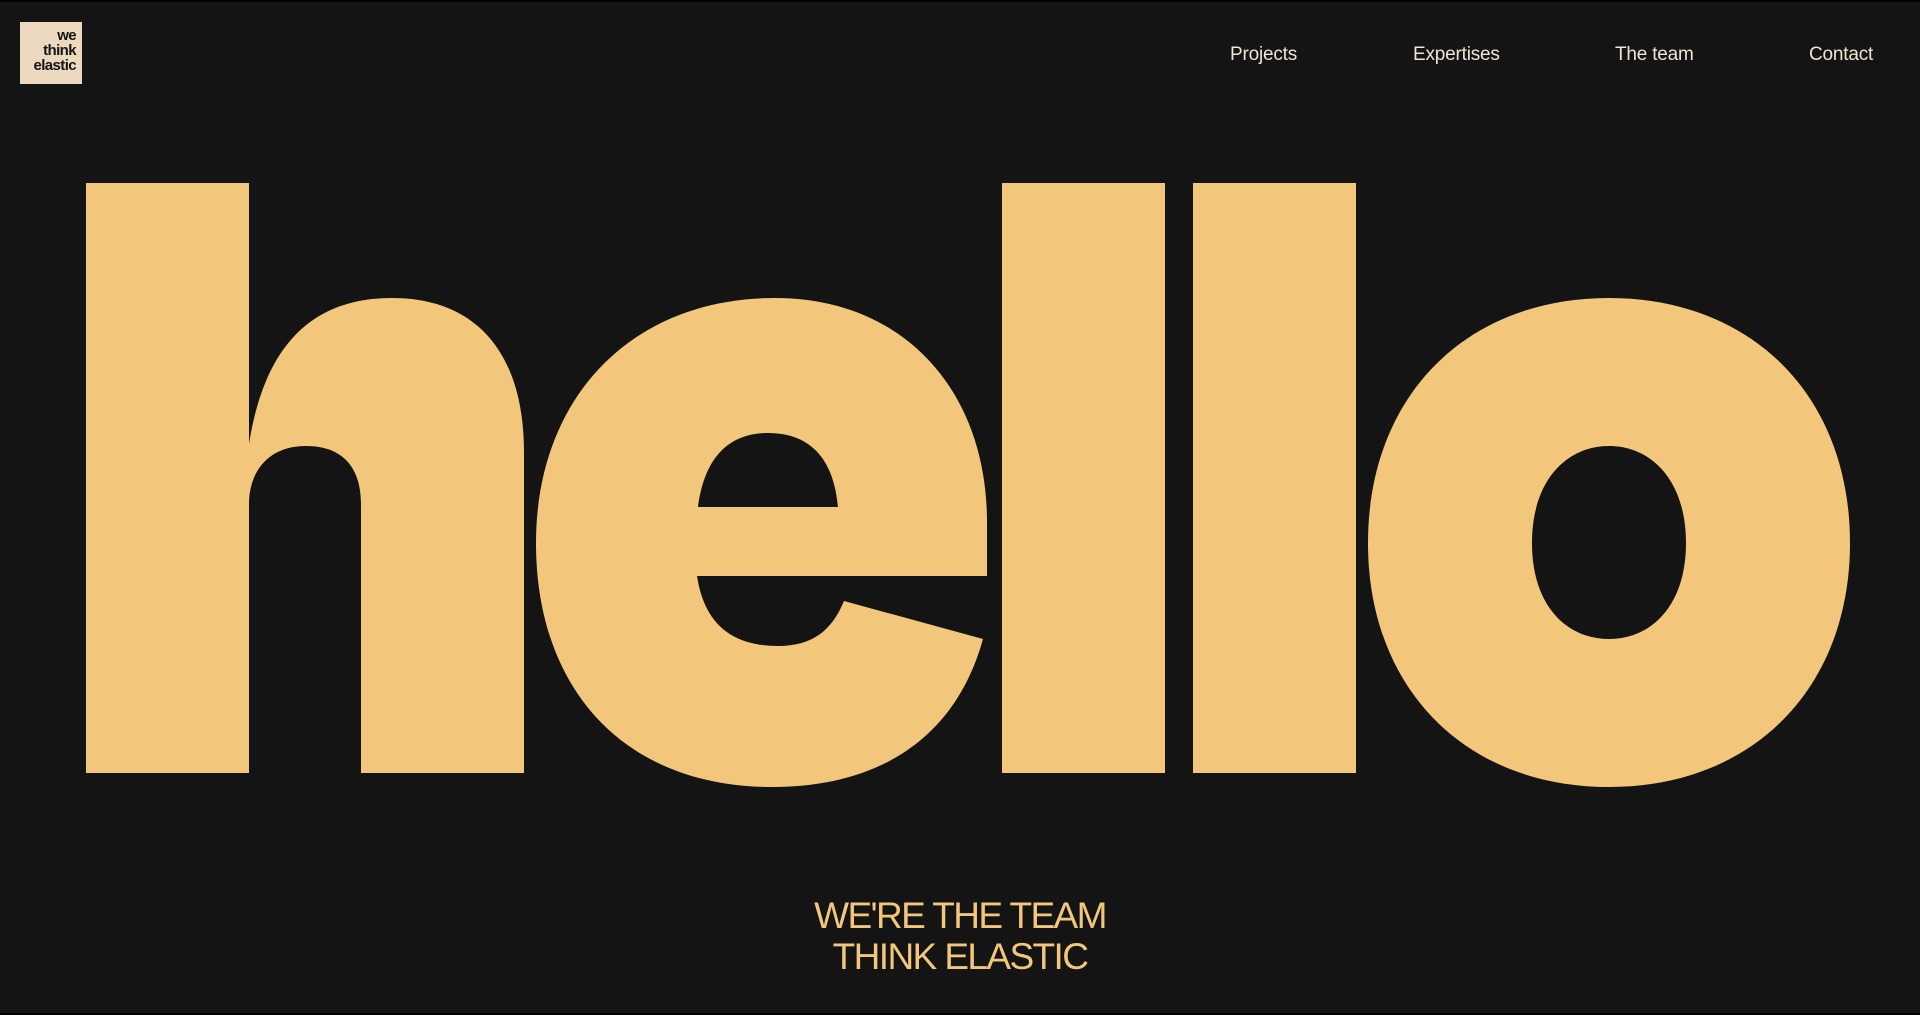 This screenshot has height=1015, width=1920. What do you see at coordinates (1654, 55) in the screenshot?
I see `nav-item-the-team: The team` at bounding box center [1654, 55].